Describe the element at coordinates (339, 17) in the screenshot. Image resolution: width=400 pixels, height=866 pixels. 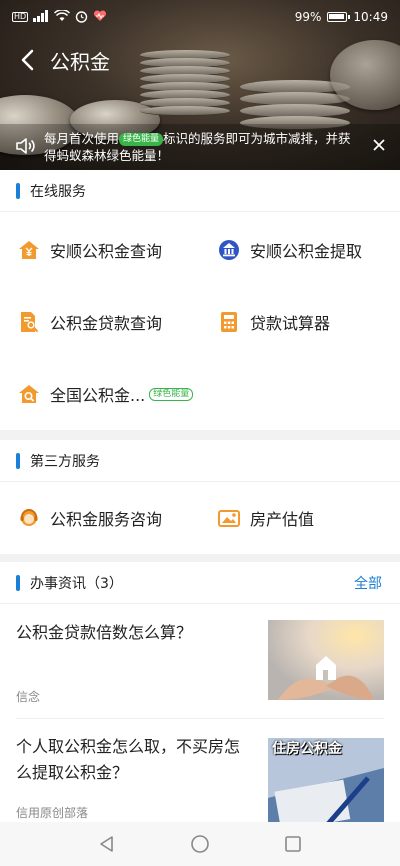
I see `battery-icon` at that location.